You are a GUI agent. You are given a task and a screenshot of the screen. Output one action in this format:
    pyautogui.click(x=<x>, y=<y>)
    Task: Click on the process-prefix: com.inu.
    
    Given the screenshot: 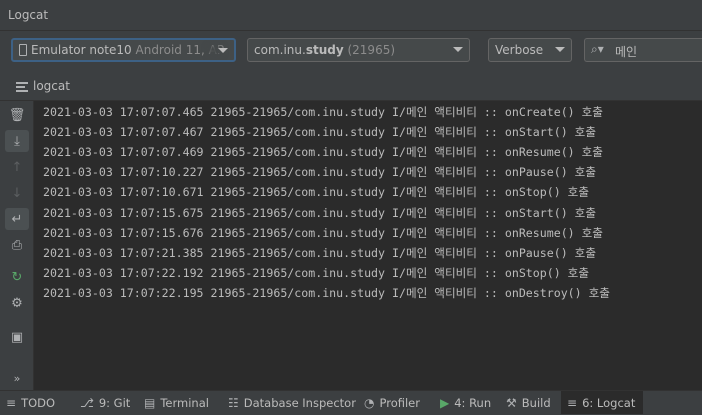 What is the action you would take?
    pyautogui.click(x=280, y=50)
    